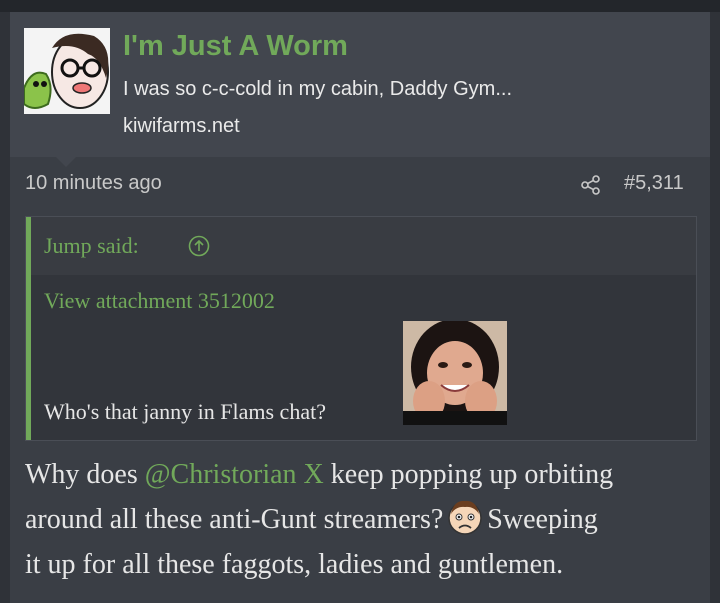  I want to click on message-text: keep popping up orbiting, so click(468, 474).